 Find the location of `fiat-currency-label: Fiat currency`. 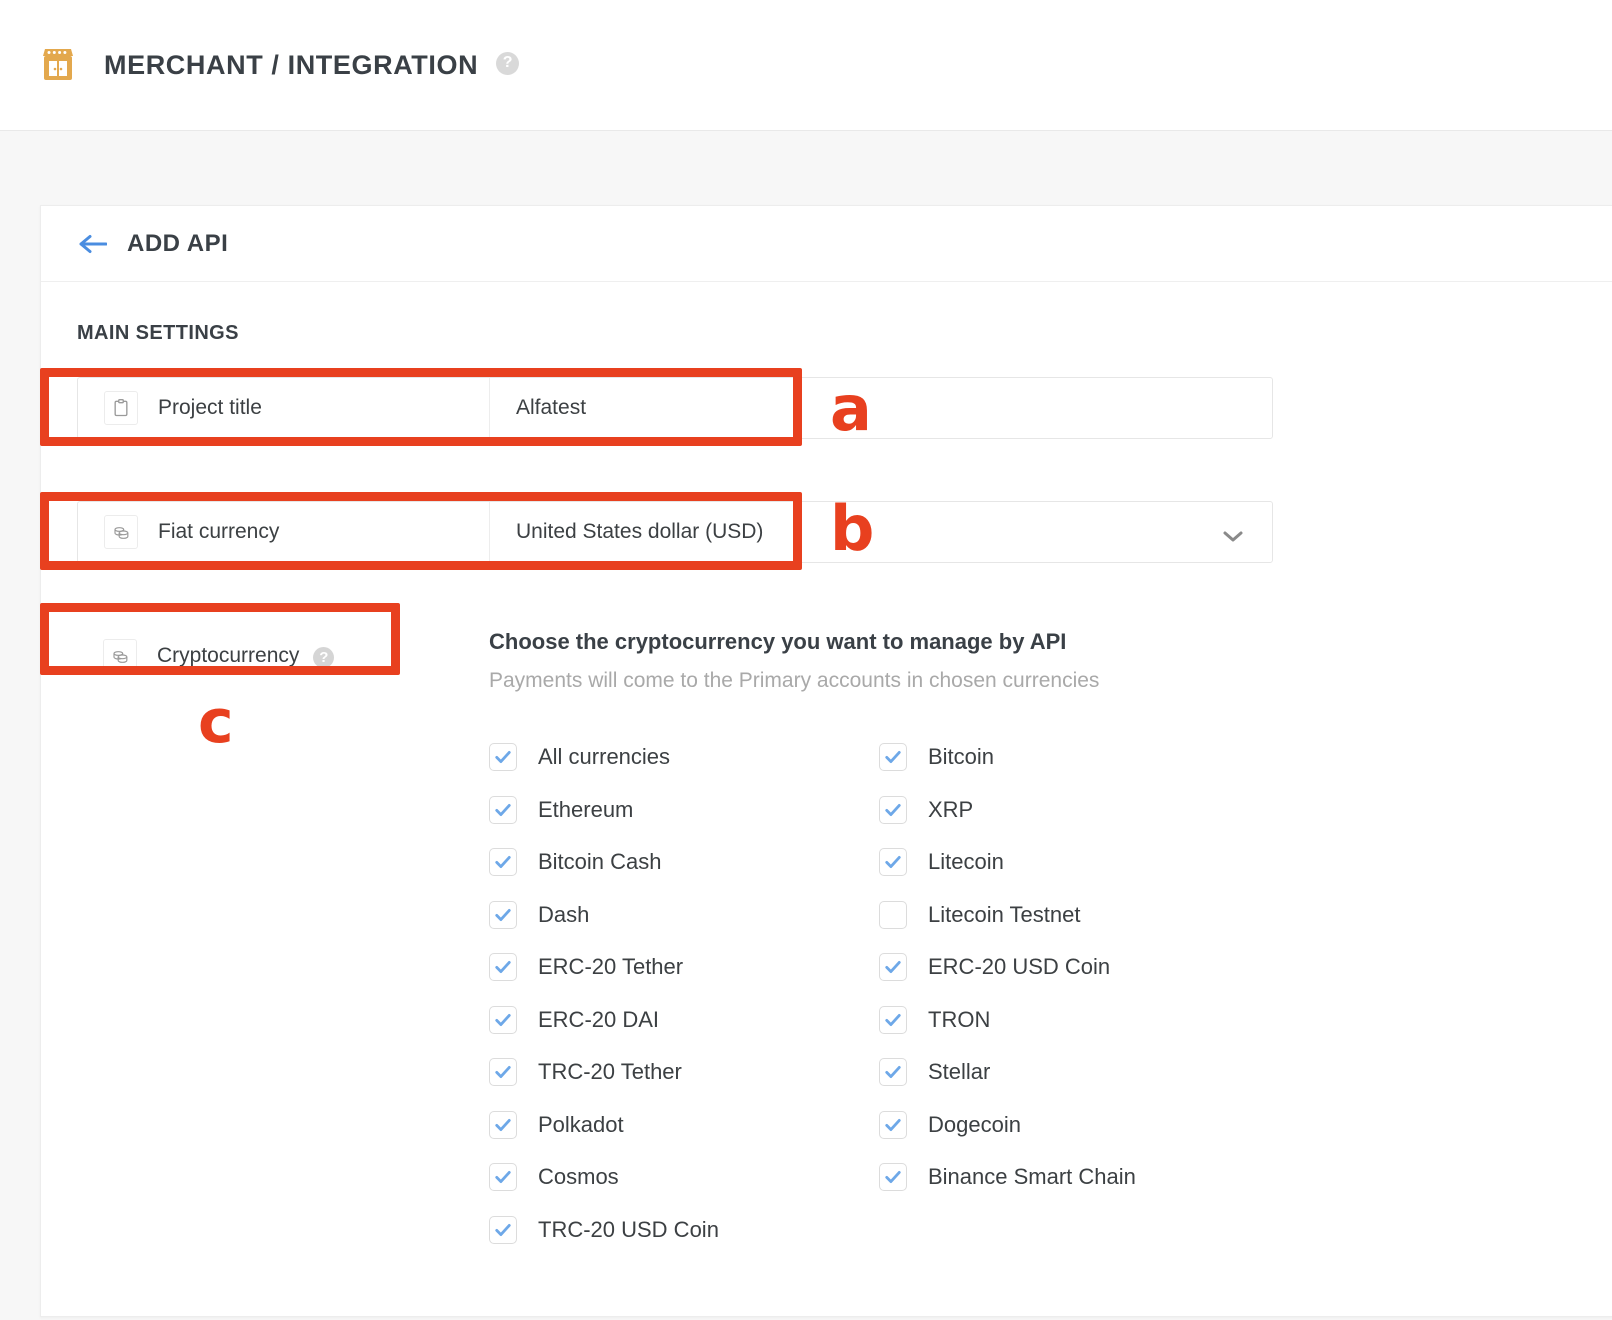

fiat-currency-label: Fiat currency is located at coordinates (219, 531).